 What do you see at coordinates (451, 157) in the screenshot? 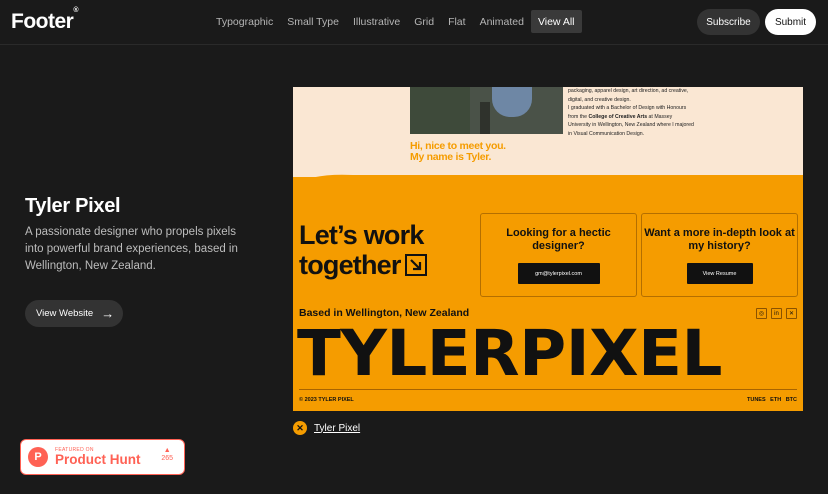
I see `greeting-line-2: My name is Tyler.` at bounding box center [451, 157].